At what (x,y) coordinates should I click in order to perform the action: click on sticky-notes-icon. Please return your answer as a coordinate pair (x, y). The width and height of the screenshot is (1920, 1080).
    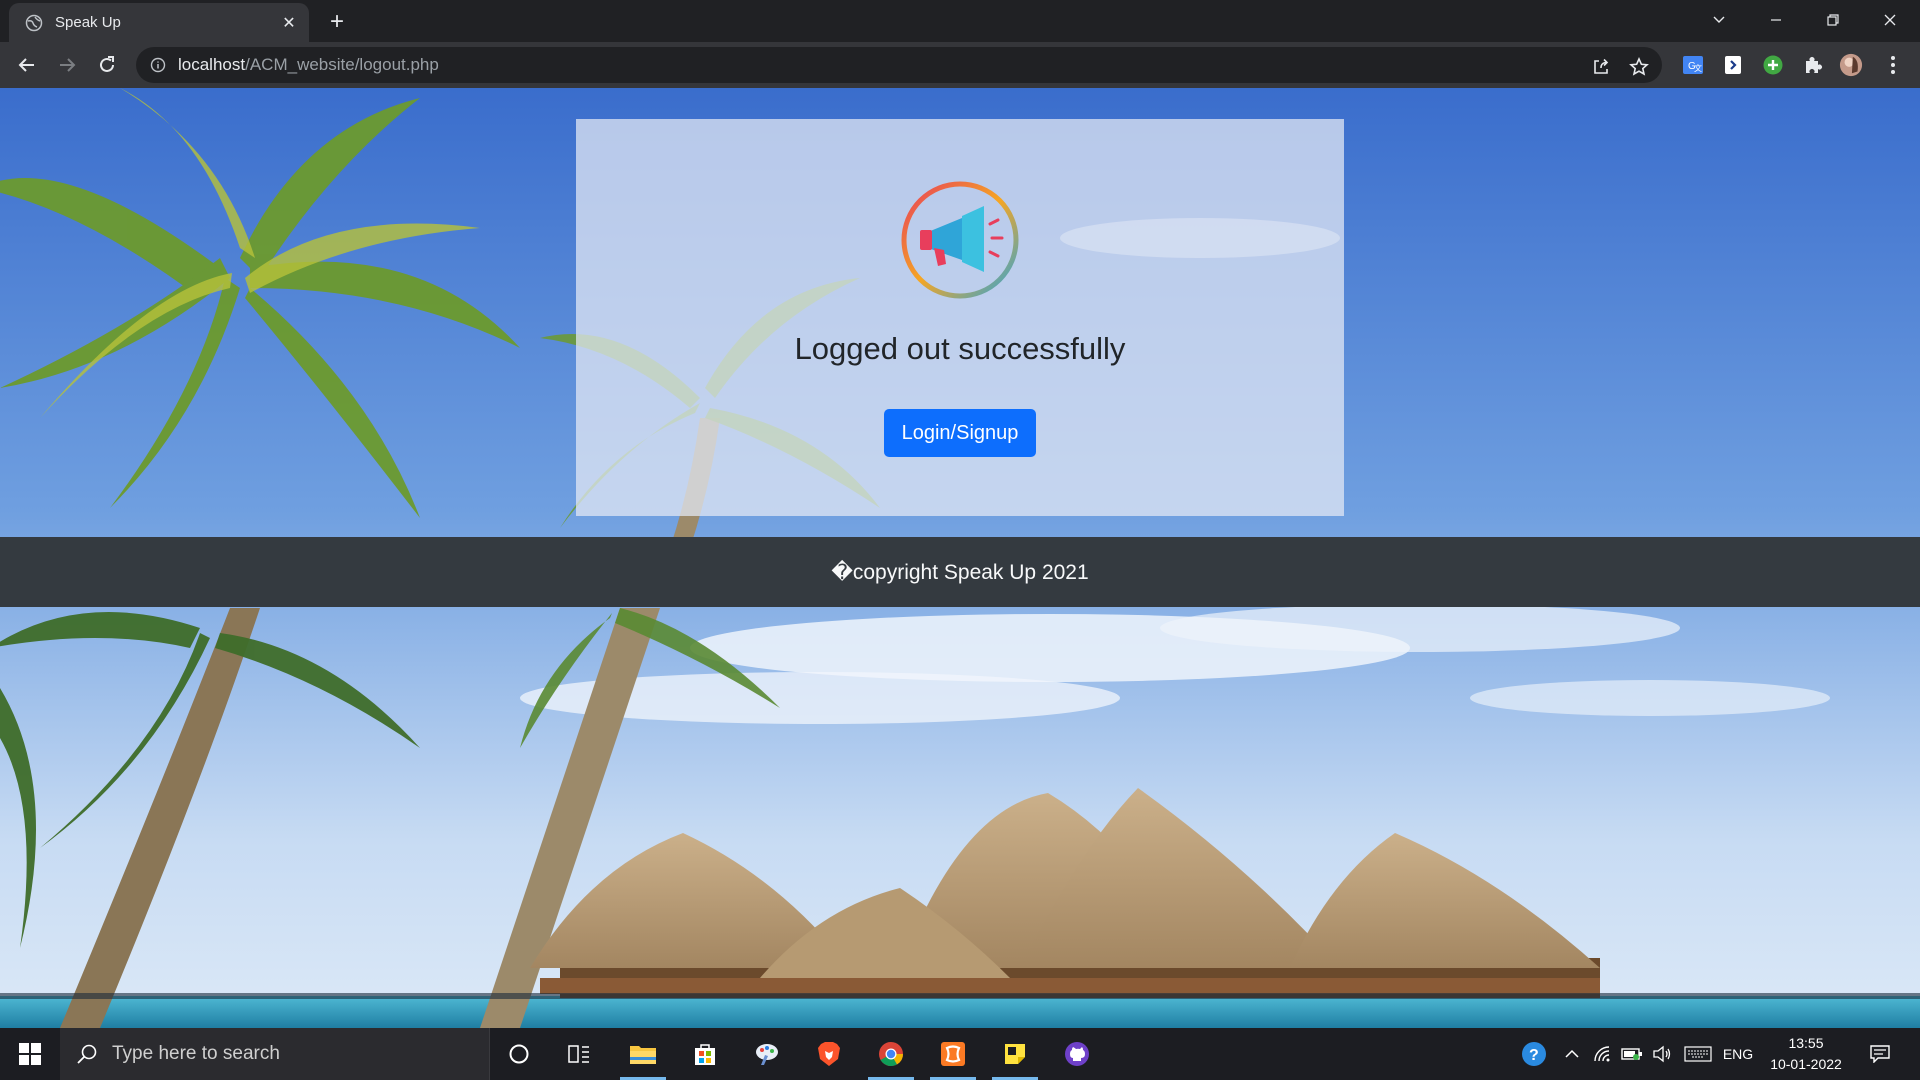
    Looking at the image, I should click on (1015, 1054).